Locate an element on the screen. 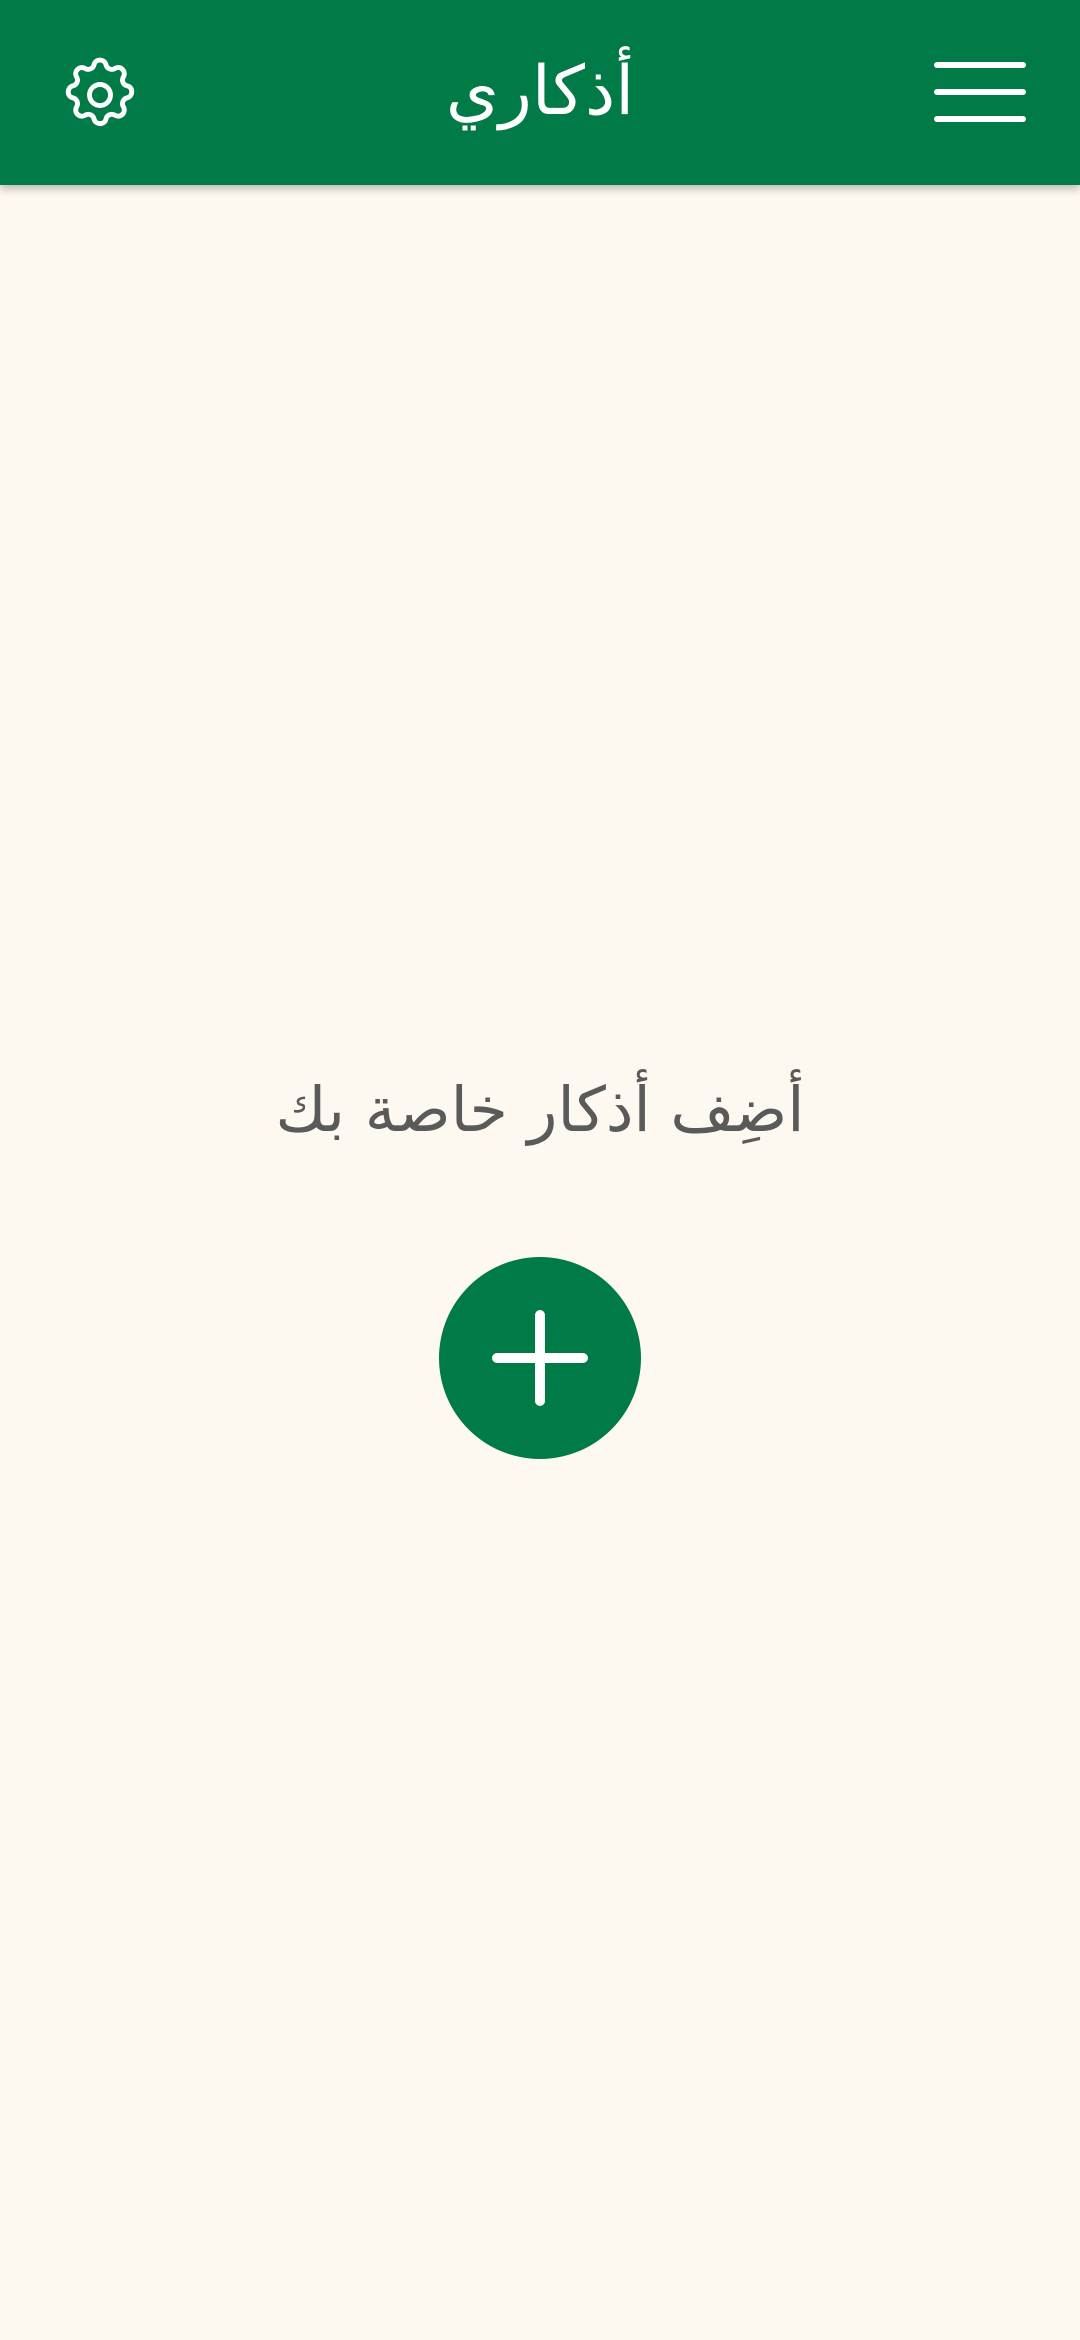 This screenshot has width=1080, height=2340. menu-button is located at coordinates (980, 92).